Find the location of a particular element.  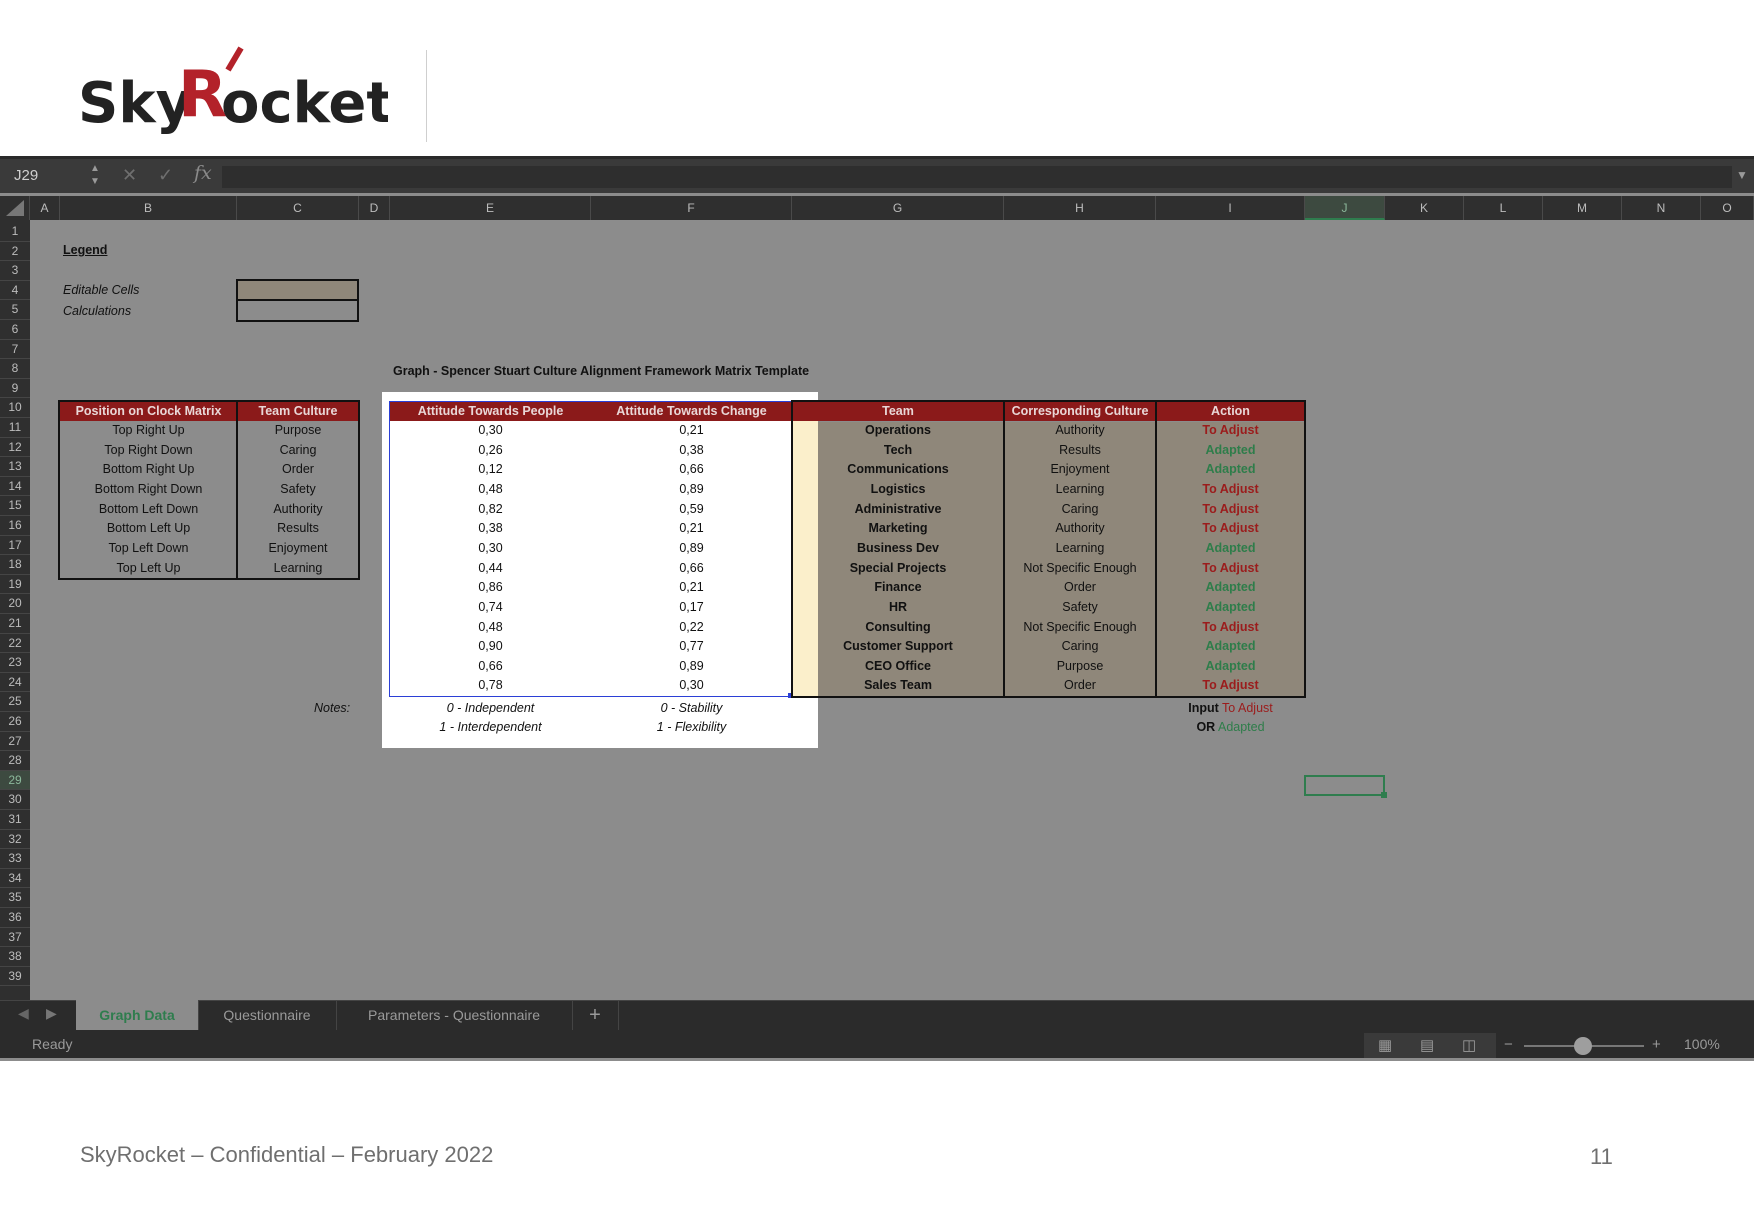

row-header: 9 is located at coordinates (15, 389).